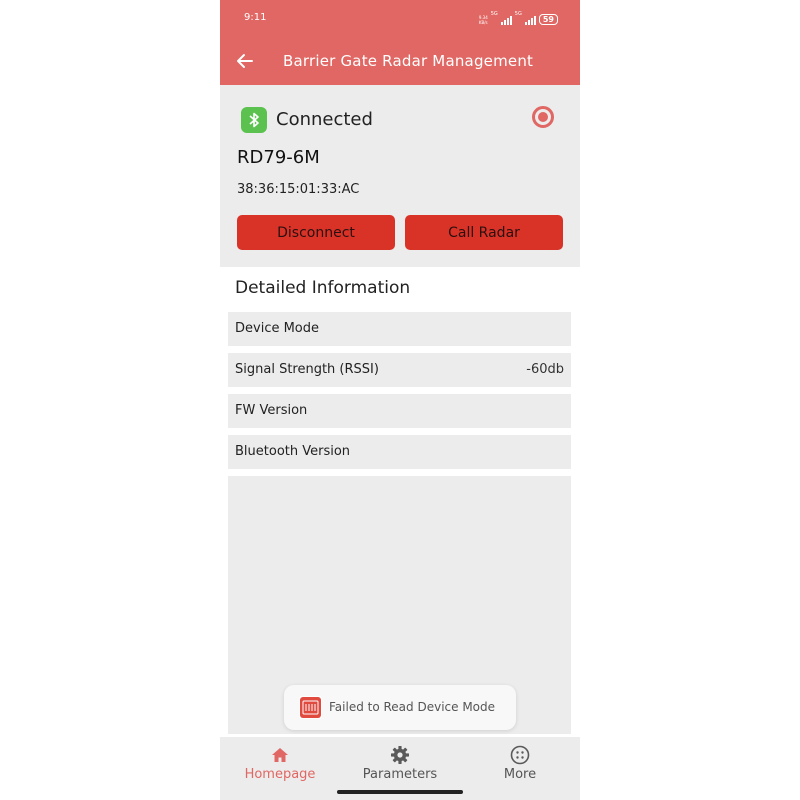 The image size is (800, 800). Describe the element at coordinates (548, 19) in the screenshot. I see `battery-icon: 59` at that location.